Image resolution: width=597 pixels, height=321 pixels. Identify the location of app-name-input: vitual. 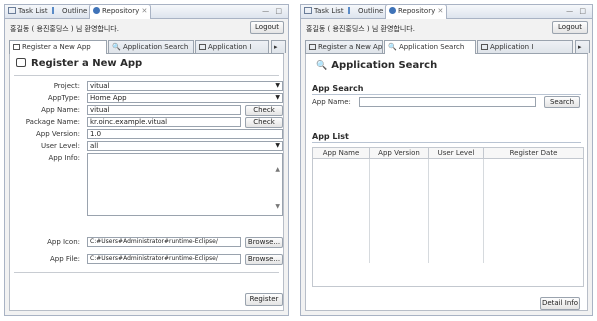
(164, 110).